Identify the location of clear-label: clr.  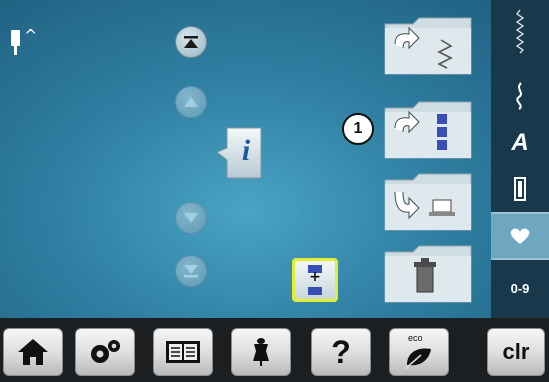
(516, 351).